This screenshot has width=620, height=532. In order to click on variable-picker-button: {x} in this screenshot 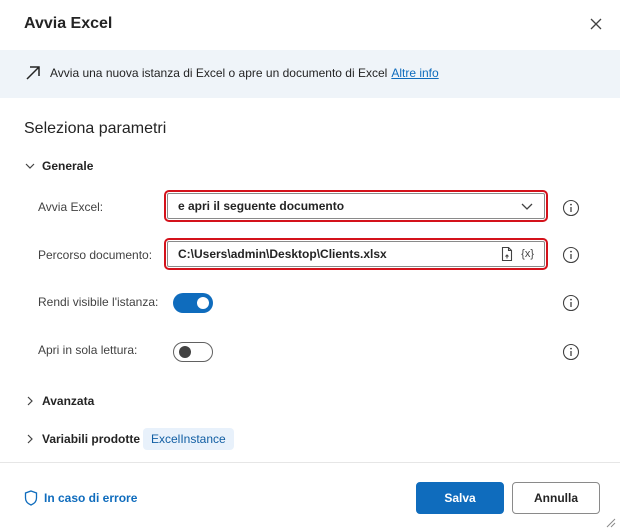, I will do `click(527, 254)`.